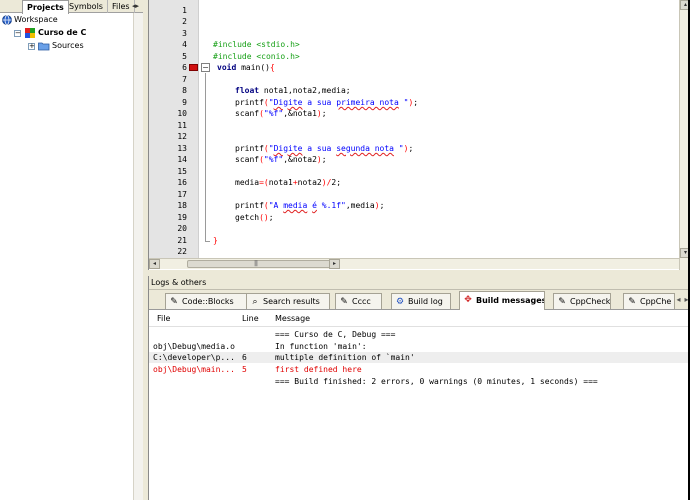 The image size is (690, 500). I want to click on message-row: === Curso de C, Debug ===, so click(419, 334).